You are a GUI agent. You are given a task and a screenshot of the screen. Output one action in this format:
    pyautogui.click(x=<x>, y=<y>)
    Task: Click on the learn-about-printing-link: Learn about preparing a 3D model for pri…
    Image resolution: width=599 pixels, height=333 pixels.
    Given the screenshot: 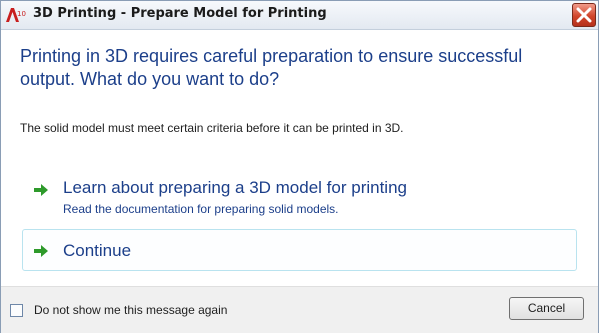 What is the action you would take?
    pyautogui.click(x=299, y=195)
    